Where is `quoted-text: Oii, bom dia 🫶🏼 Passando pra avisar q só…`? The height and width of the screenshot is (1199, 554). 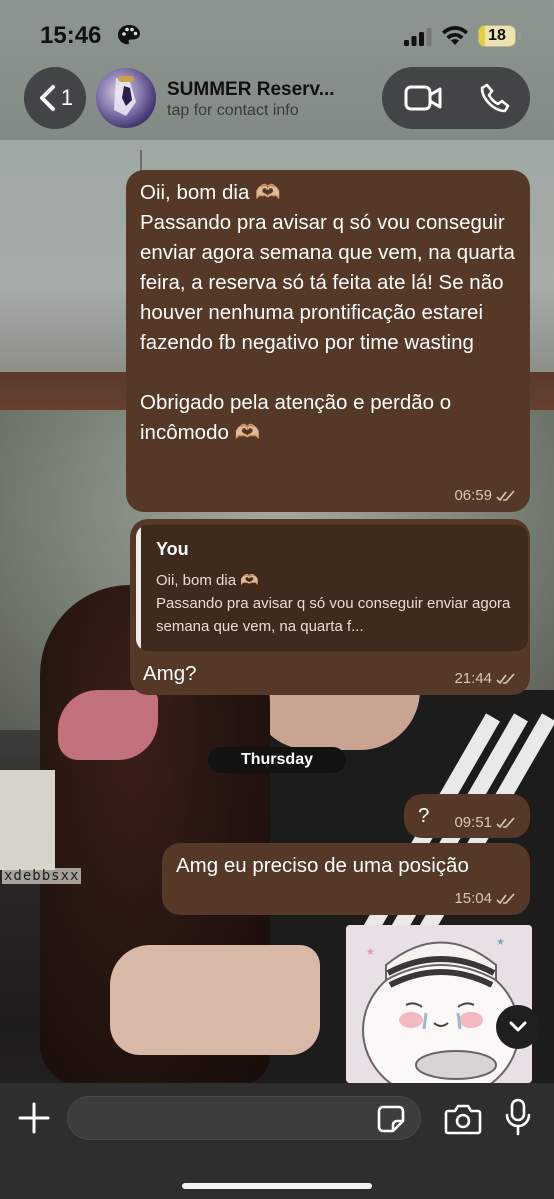 quoted-text: Oii, bom dia 🫶🏼 Passando pra avisar q só… is located at coordinates (333, 603).